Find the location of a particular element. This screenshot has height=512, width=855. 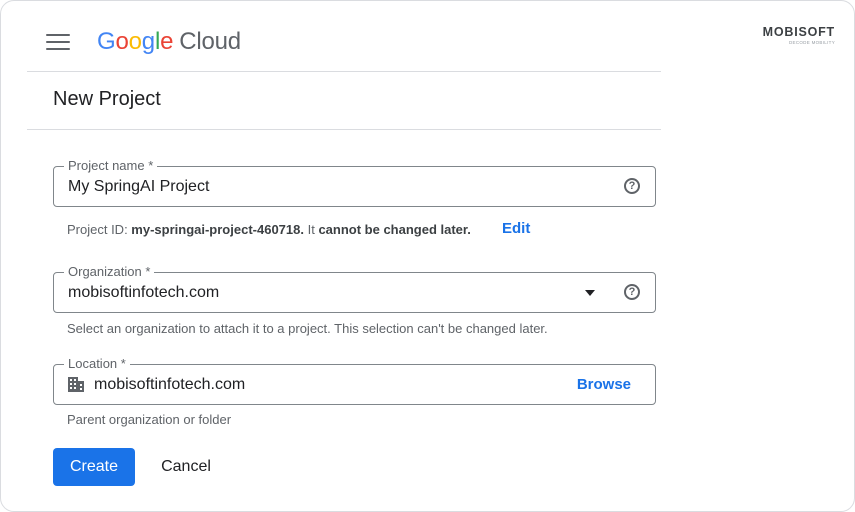

location-label: Location * is located at coordinates (97, 364).